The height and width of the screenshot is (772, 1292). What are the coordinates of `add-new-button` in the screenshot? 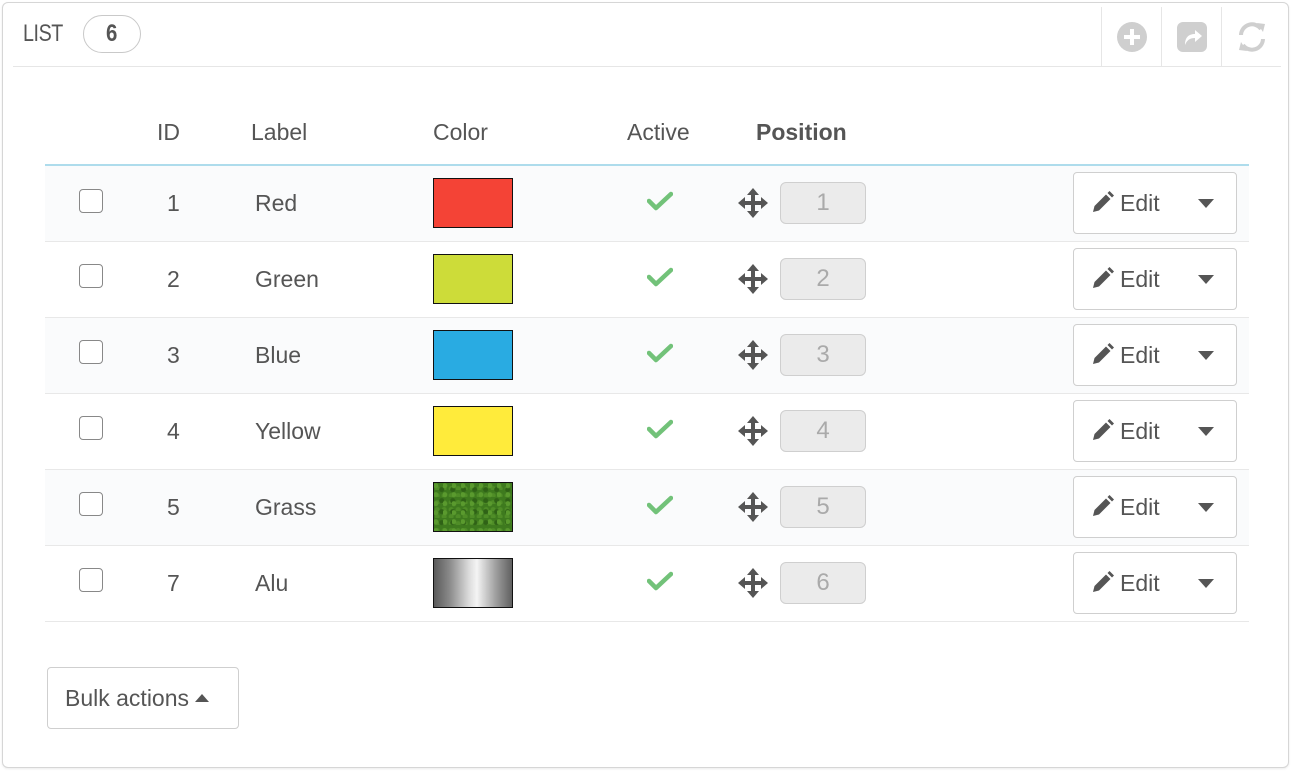 It's located at (1131, 37).